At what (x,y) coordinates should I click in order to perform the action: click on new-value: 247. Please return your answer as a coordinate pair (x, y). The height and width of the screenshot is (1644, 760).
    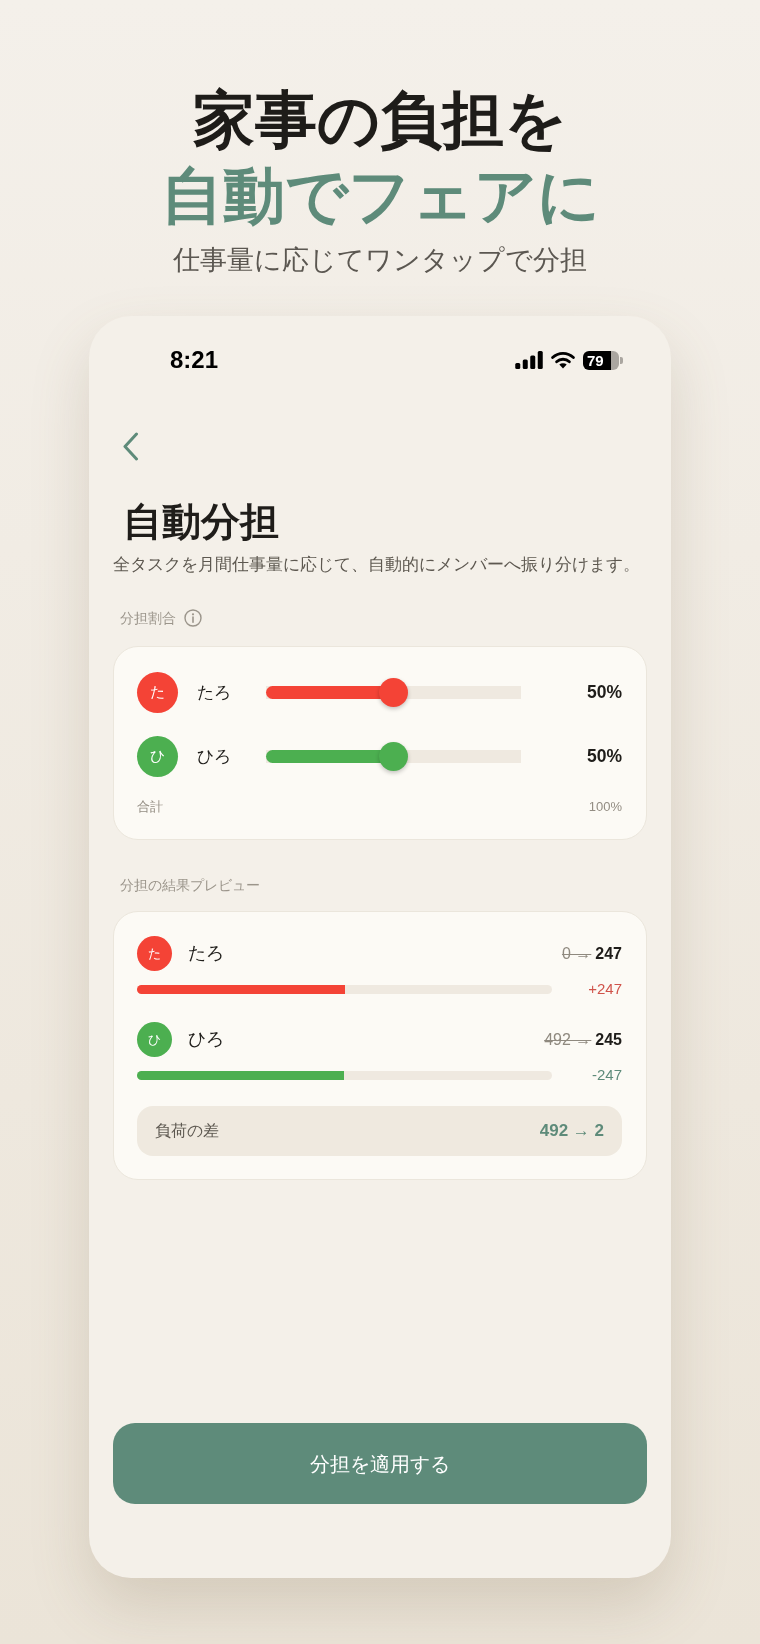
    Looking at the image, I should click on (608, 953).